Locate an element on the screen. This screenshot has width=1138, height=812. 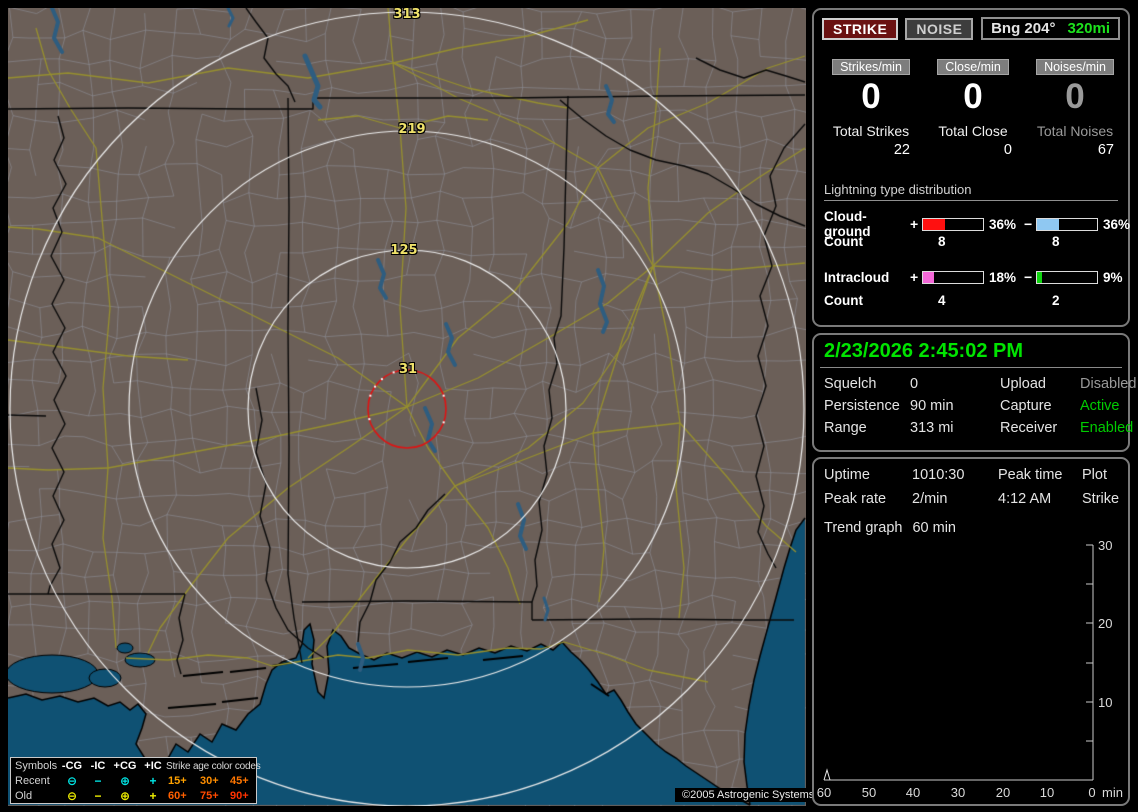
cg-plus-pct: 36% is located at coordinates (1003, 224).